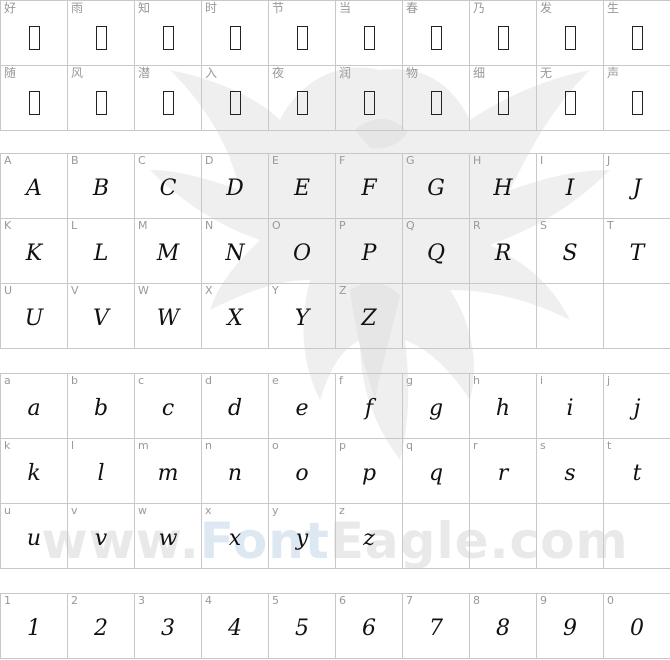 The width and height of the screenshot is (670, 660). Describe the element at coordinates (101, 628) in the screenshot. I see `glyph-sample: 2` at that location.